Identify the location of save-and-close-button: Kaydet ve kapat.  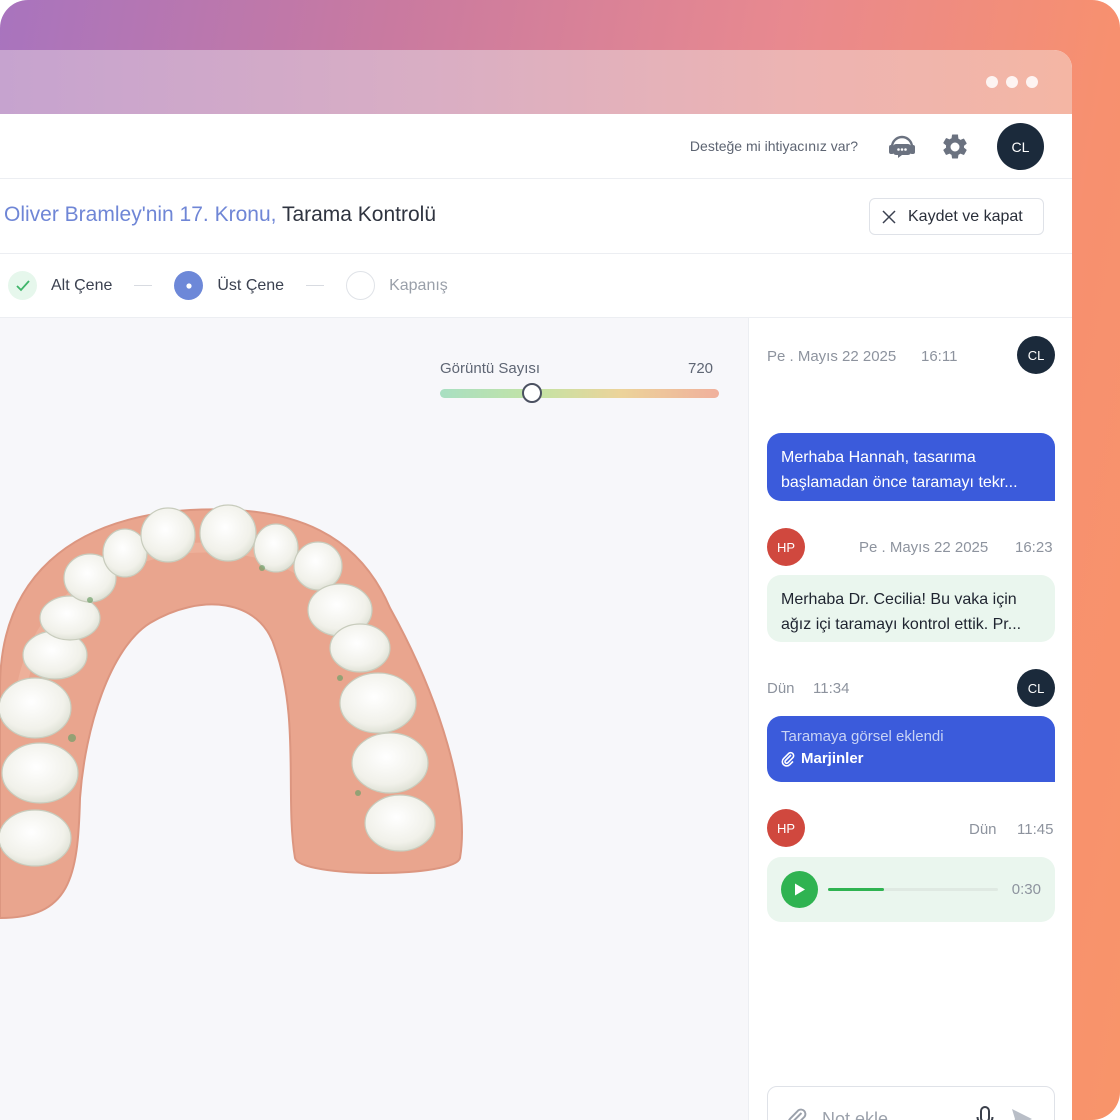
(956, 216).